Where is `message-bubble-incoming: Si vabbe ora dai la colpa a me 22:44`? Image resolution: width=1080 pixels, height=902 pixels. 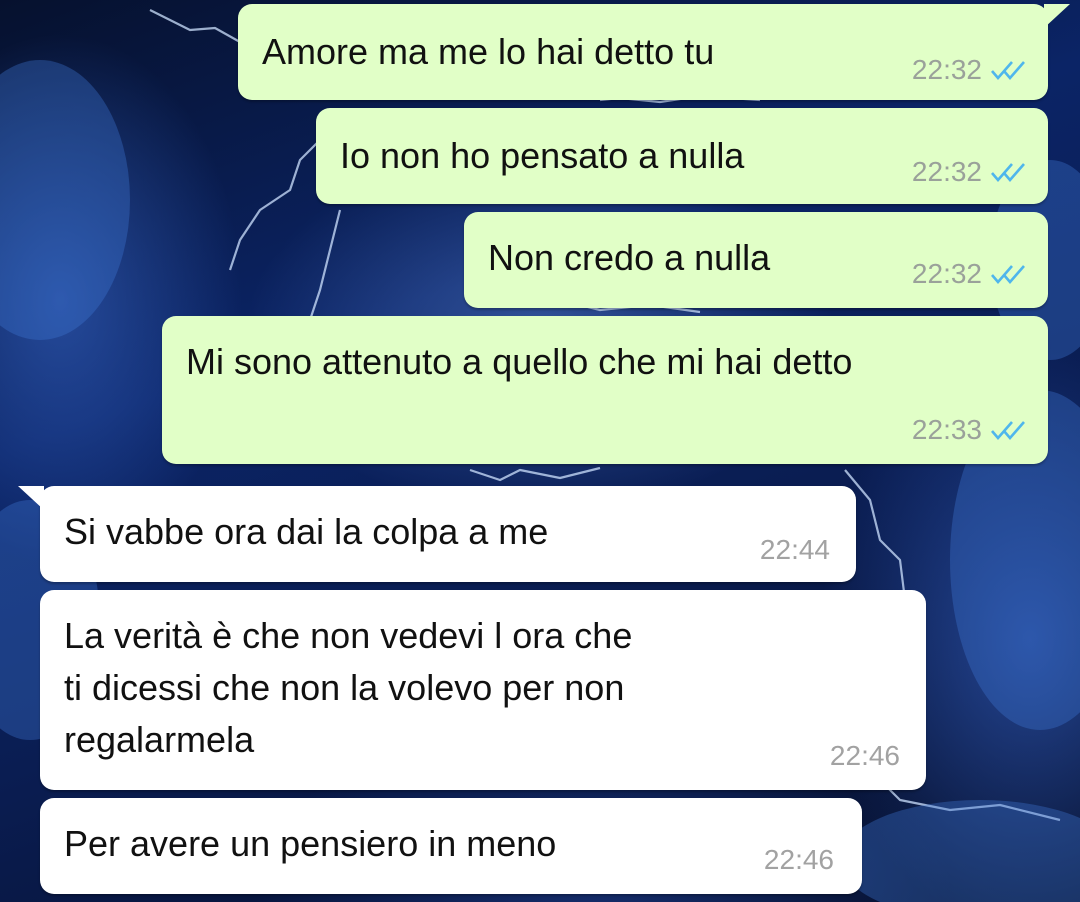
message-bubble-incoming: Si vabbe ora dai la colpa a me 22:44 is located at coordinates (437, 534).